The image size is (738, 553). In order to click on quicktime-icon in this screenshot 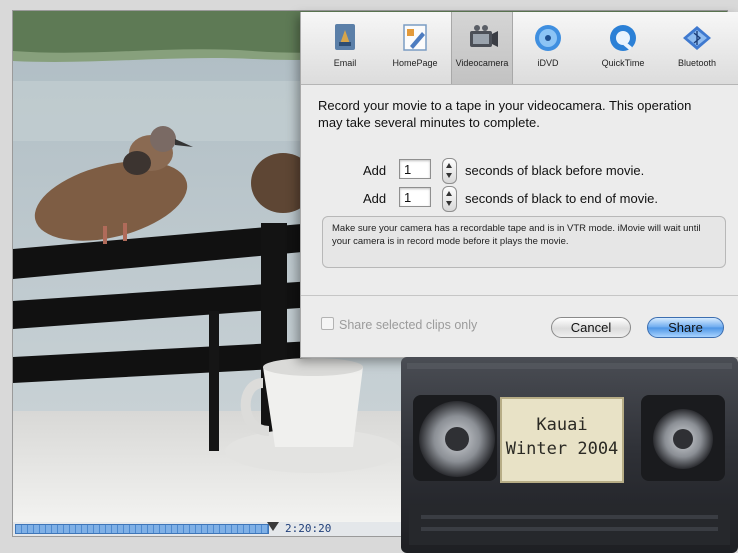, I will do `click(623, 38)`.